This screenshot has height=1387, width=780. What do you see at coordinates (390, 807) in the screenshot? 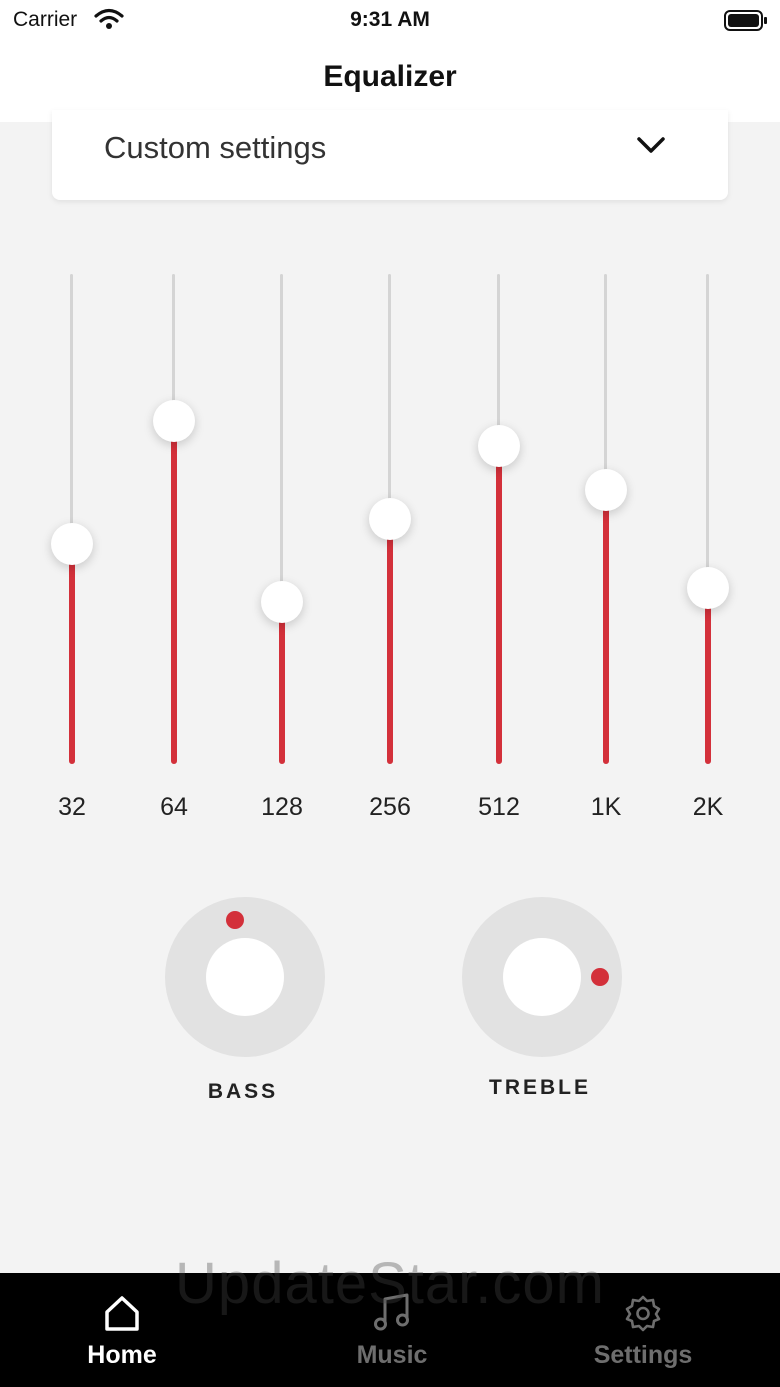
I see `band-label: 256` at bounding box center [390, 807].